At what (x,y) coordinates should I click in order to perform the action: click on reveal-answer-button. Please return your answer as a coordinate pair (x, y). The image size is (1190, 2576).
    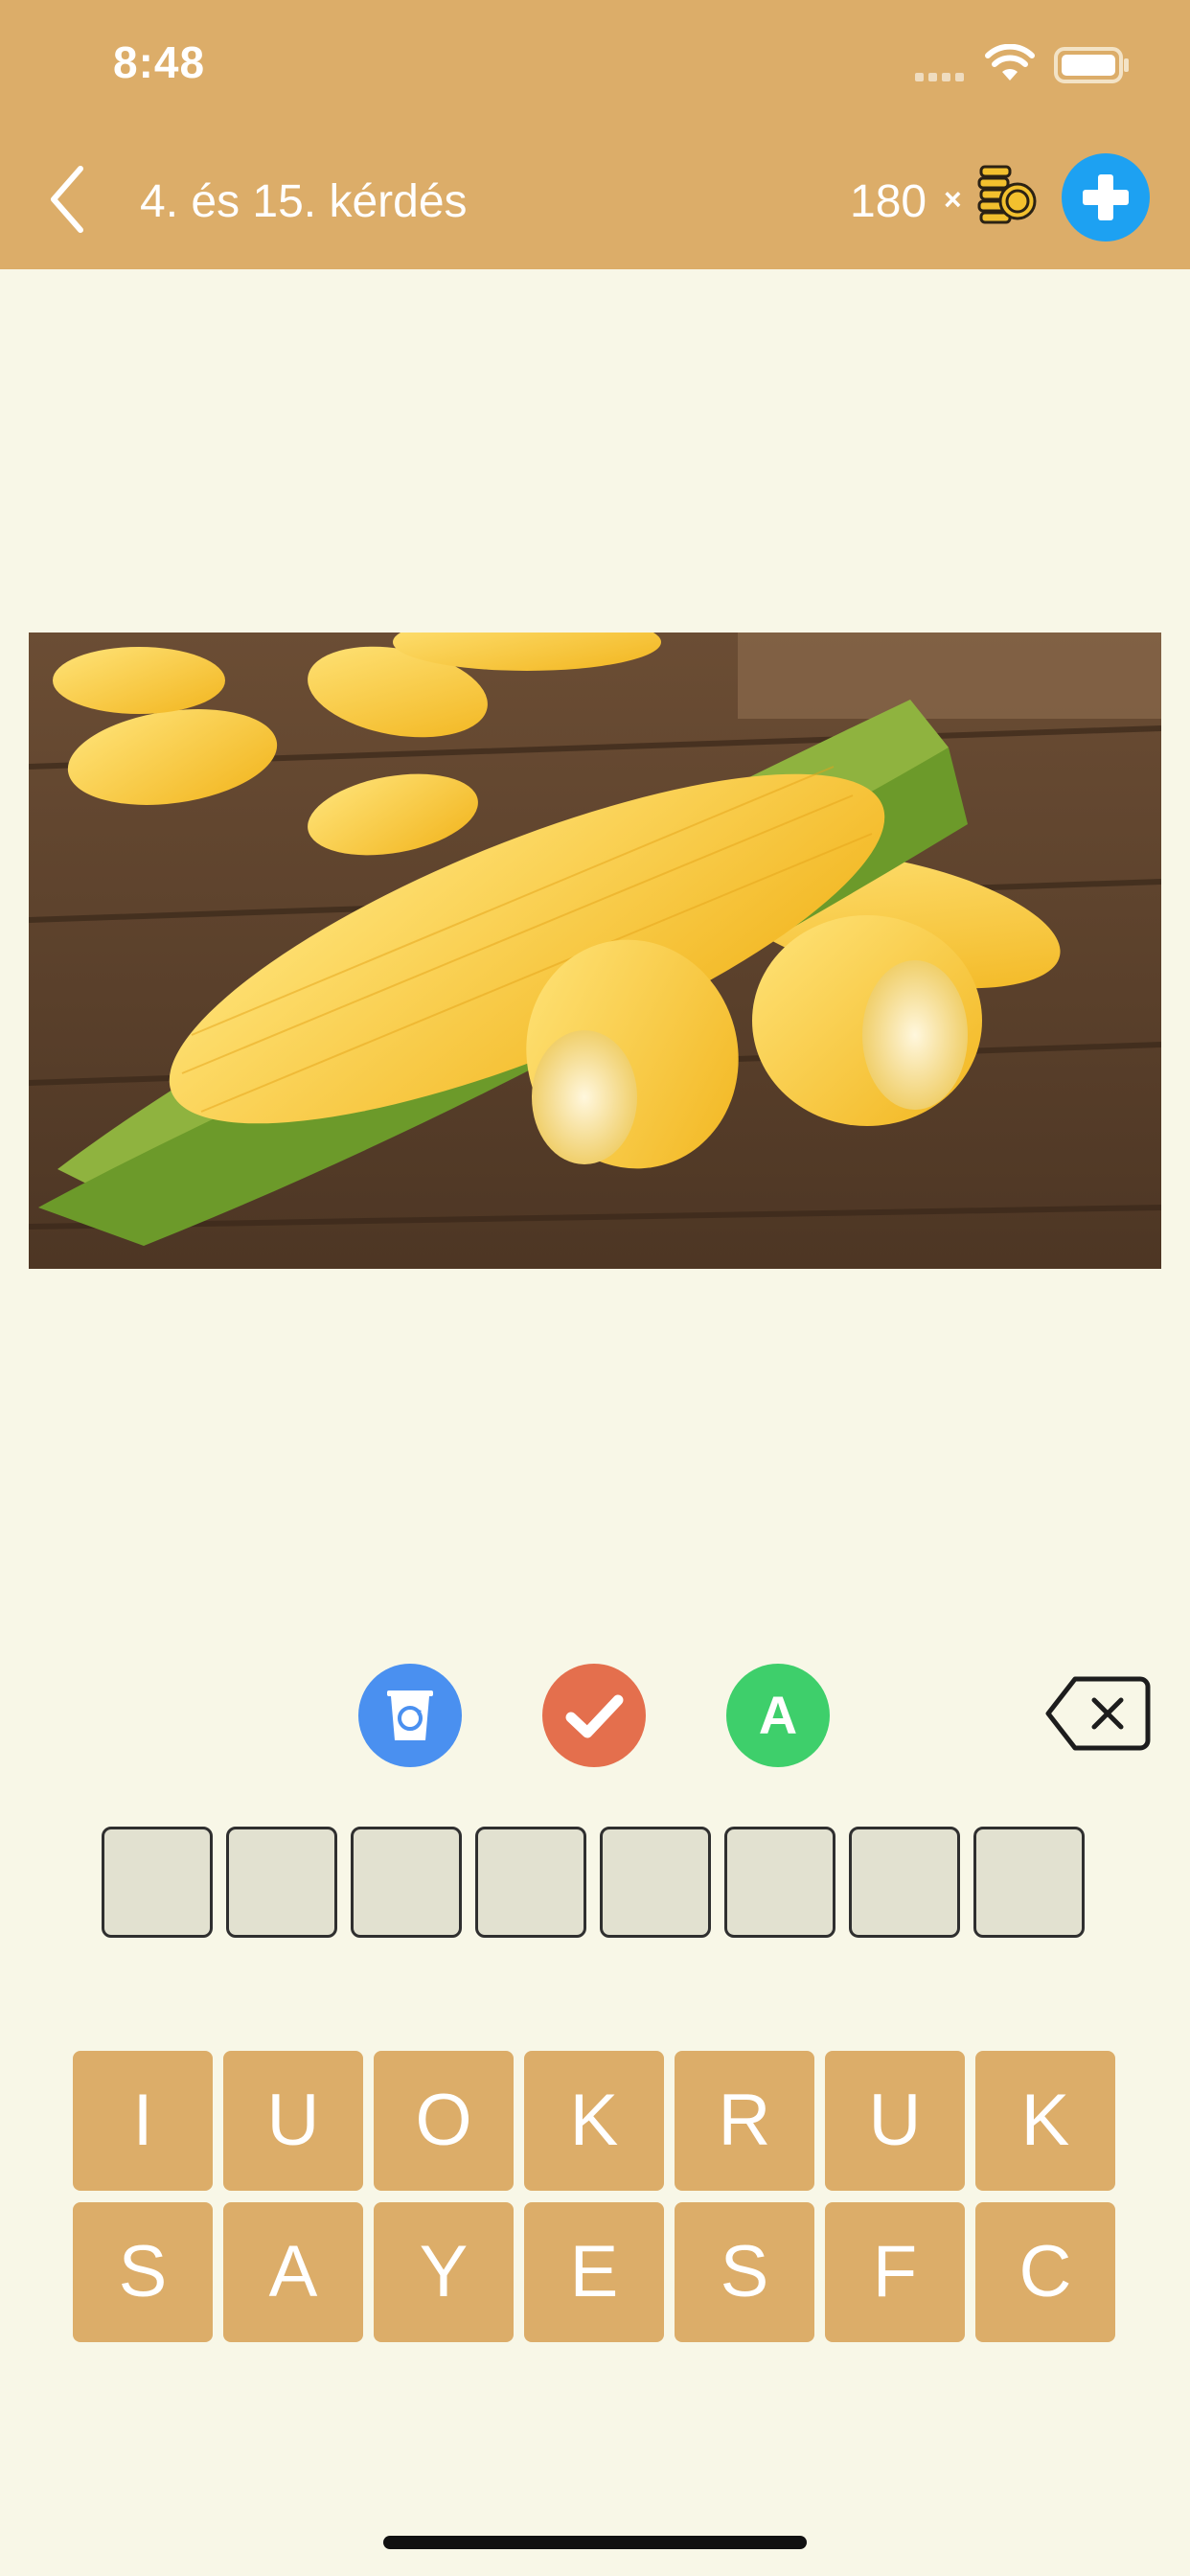
    Looking at the image, I should click on (594, 1715).